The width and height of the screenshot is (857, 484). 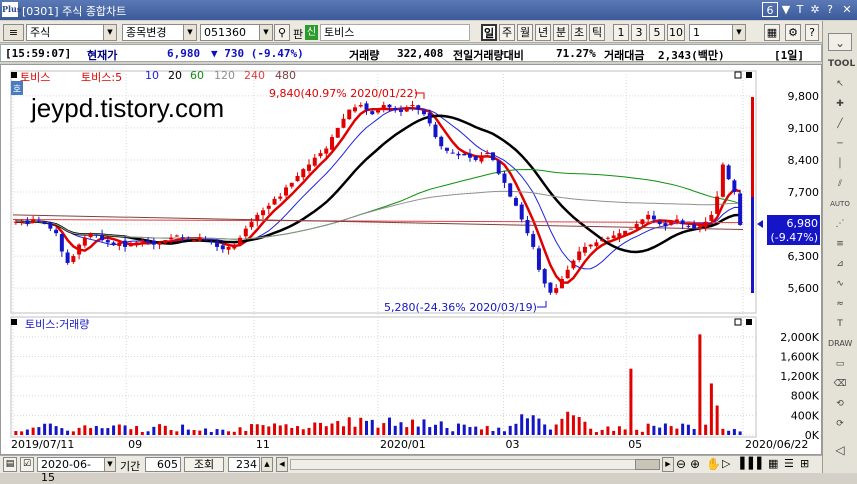 What do you see at coordinates (621, 32) in the screenshot?
I see `interval-1-button: 1` at bounding box center [621, 32].